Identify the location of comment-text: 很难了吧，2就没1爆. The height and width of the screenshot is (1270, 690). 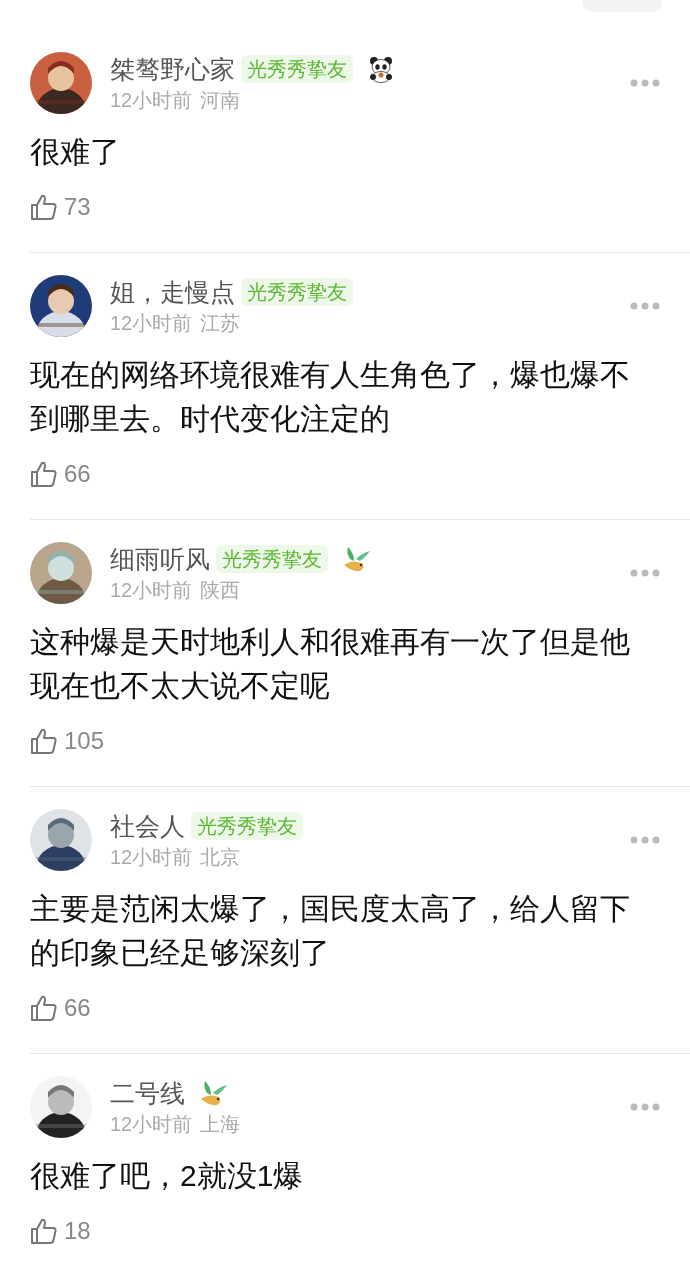
(167, 1176).